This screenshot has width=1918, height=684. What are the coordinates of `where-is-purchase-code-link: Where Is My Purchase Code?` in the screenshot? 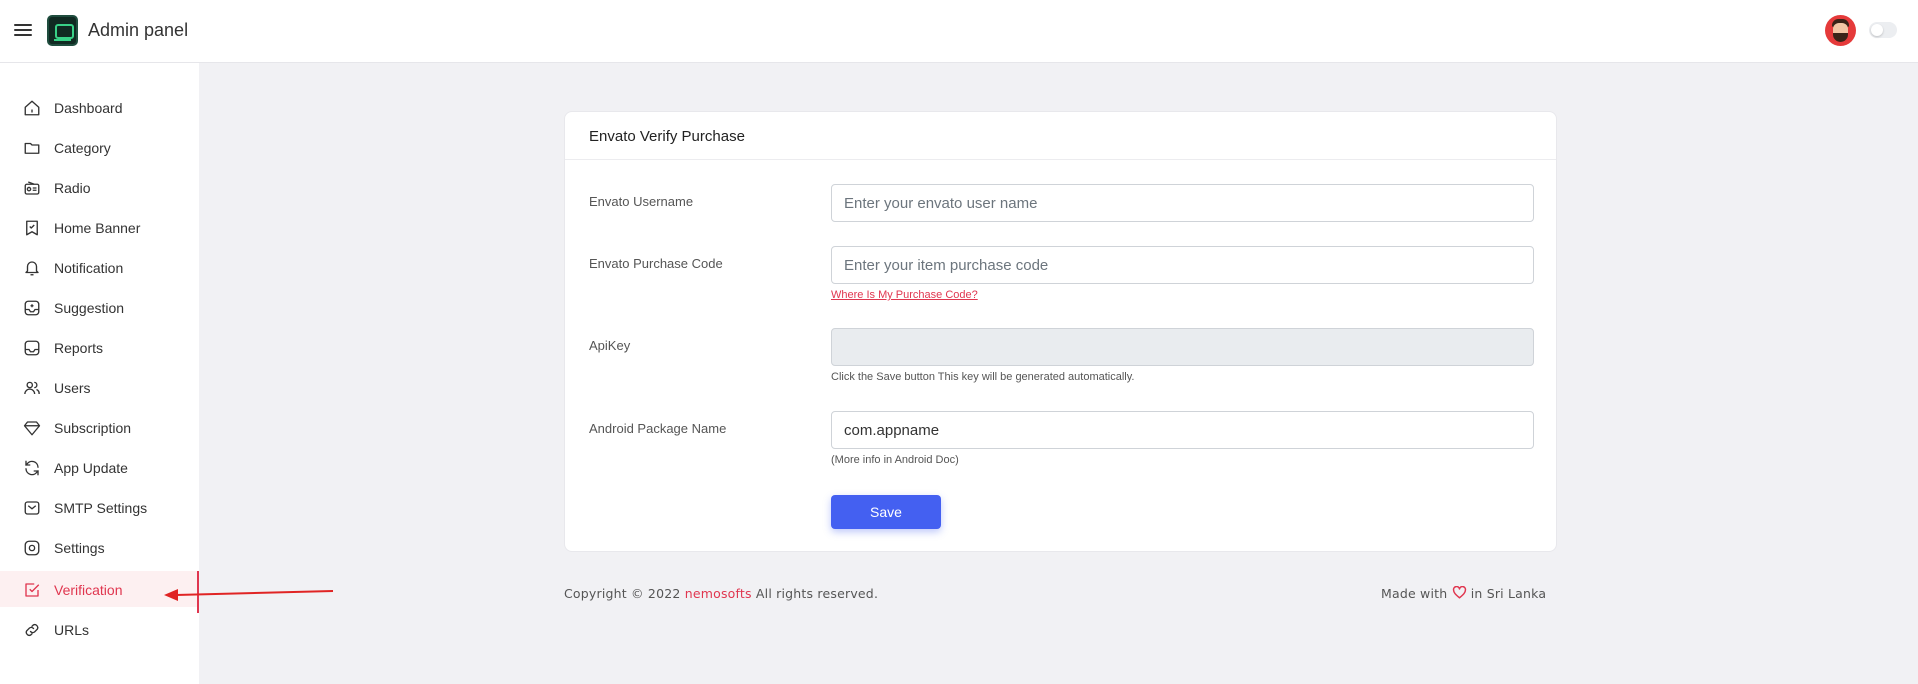 It's located at (904, 295).